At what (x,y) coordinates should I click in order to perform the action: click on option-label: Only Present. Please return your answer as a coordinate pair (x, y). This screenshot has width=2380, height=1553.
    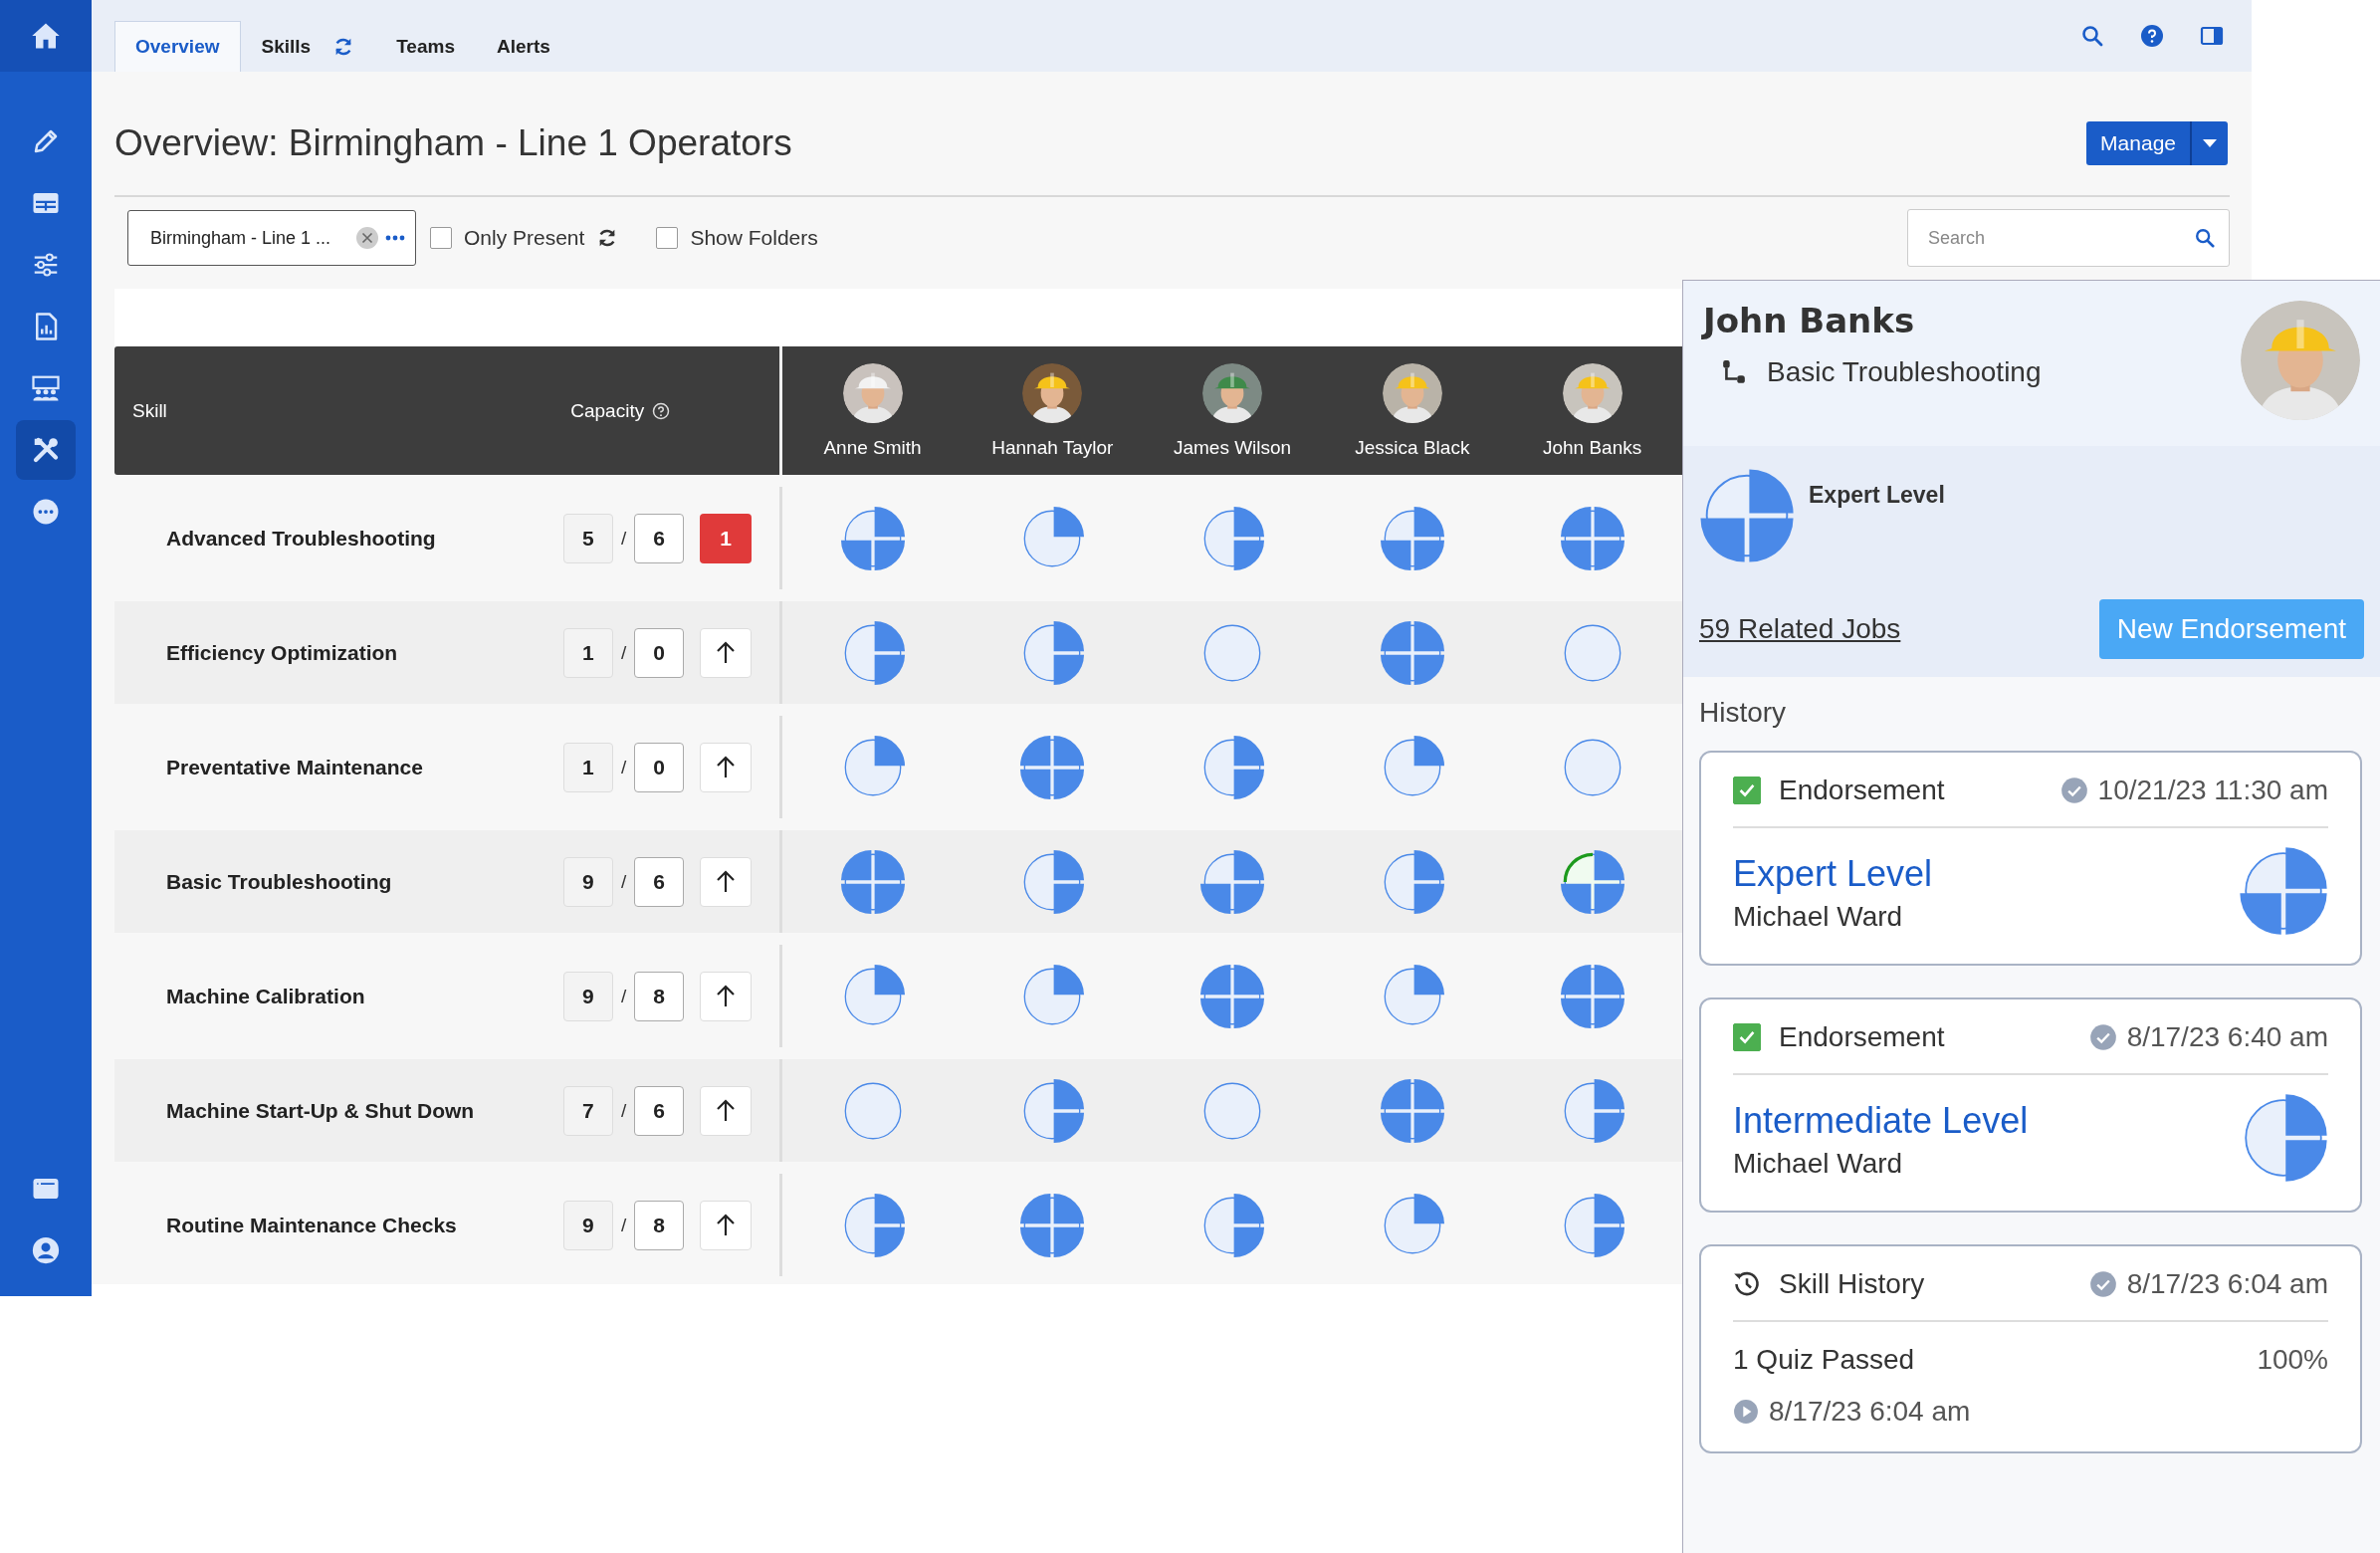
    Looking at the image, I should click on (524, 238).